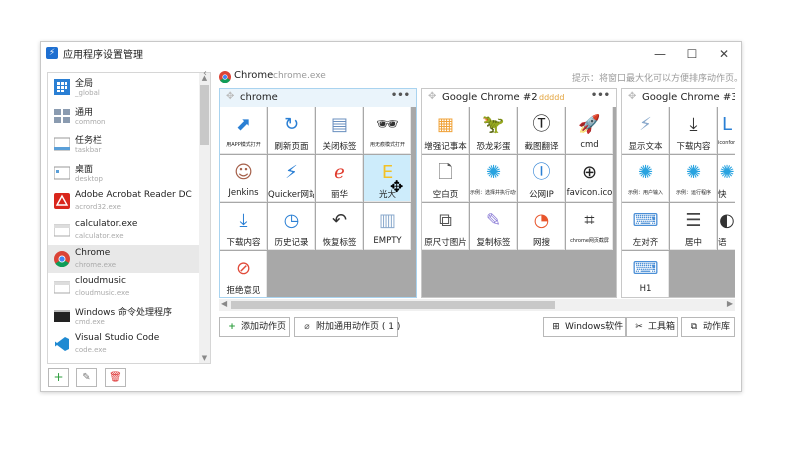 This screenshot has height=450, width=811. I want to click on external-link-icon: ⧉, so click(694, 327).